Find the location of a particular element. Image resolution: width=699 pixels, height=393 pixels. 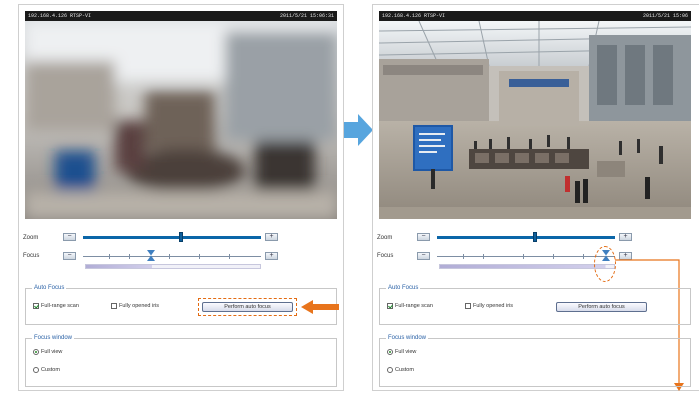

timestamp-label: 2011/5/21 15:06 is located at coordinates (665, 16).